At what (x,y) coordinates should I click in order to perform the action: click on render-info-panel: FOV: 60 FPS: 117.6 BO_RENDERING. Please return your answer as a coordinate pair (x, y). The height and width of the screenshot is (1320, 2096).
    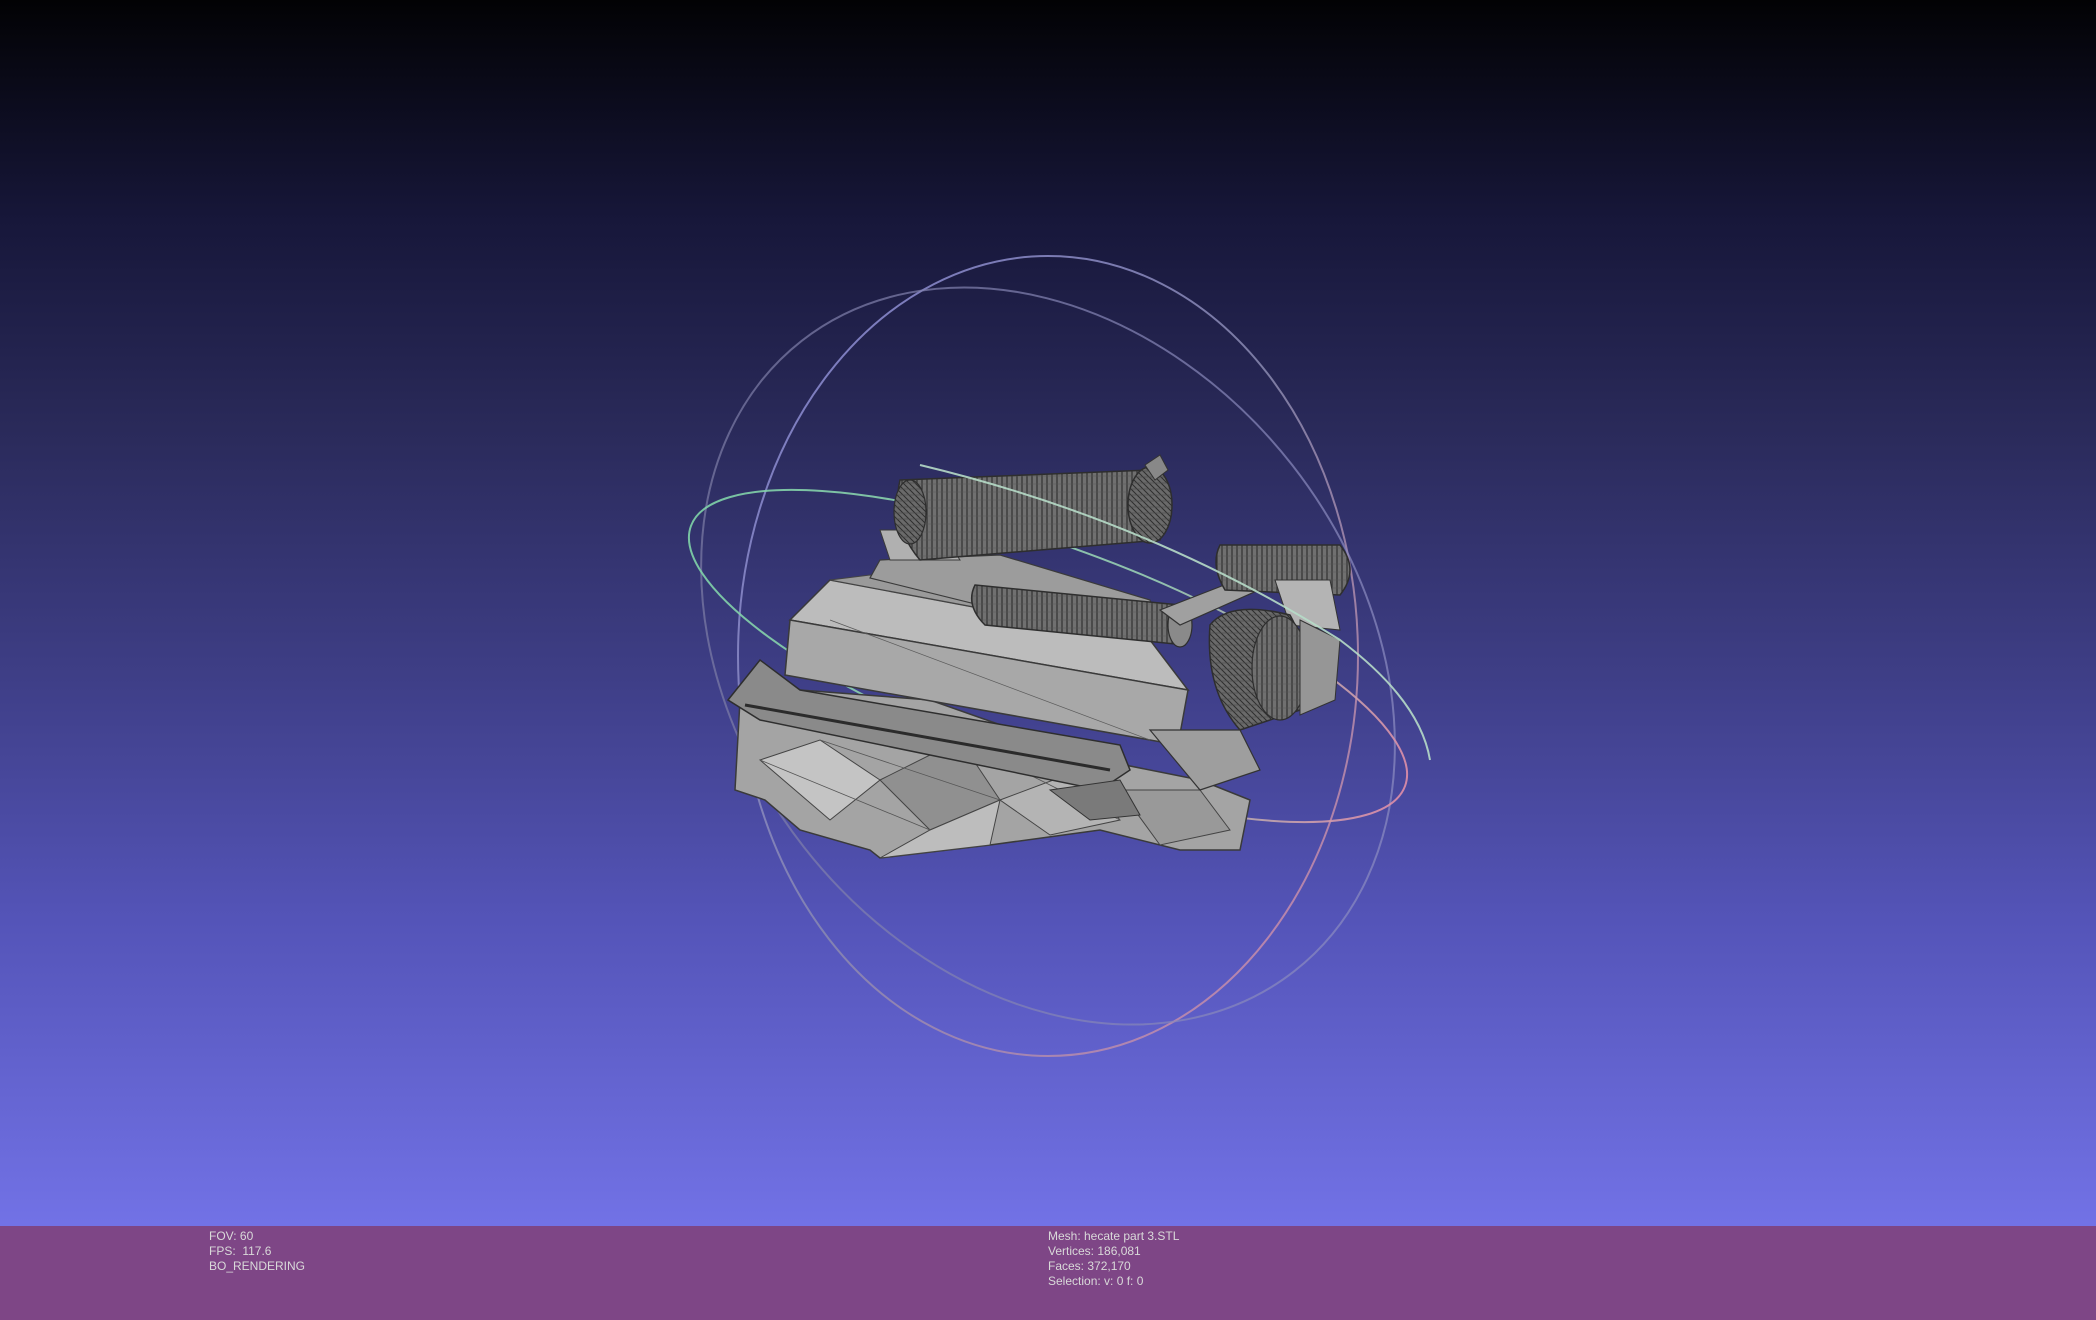
    Looking at the image, I should click on (257, 1251).